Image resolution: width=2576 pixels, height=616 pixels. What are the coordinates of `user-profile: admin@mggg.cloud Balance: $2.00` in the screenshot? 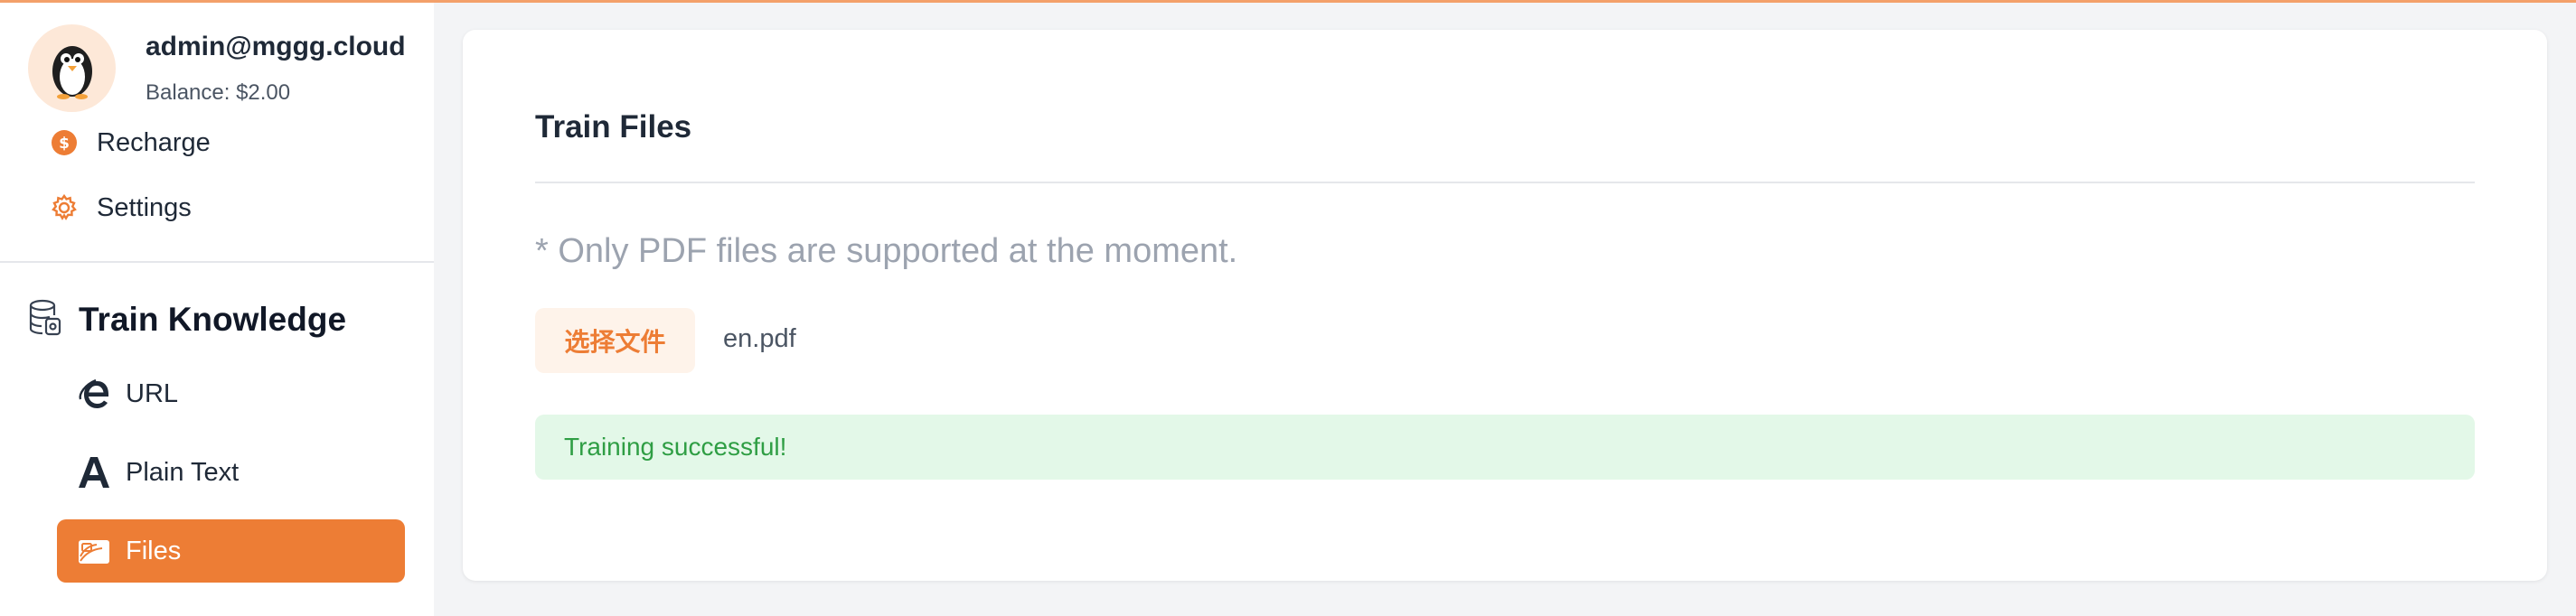 It's located at (227, 69).